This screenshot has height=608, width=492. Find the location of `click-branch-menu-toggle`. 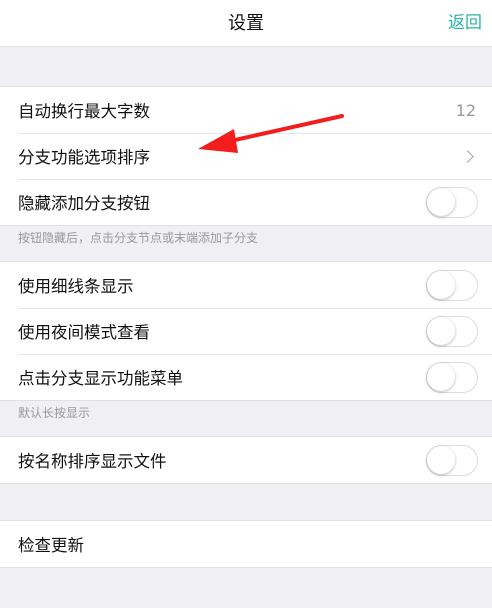

click-branch-menu-toggle is located at coordinates (452, 377).